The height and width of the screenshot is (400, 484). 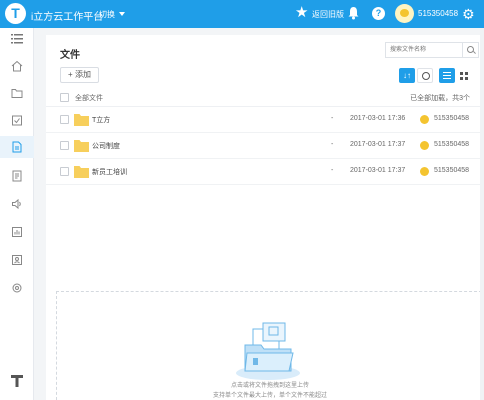 I want to click on sidebar, so click(x=17, y=214).